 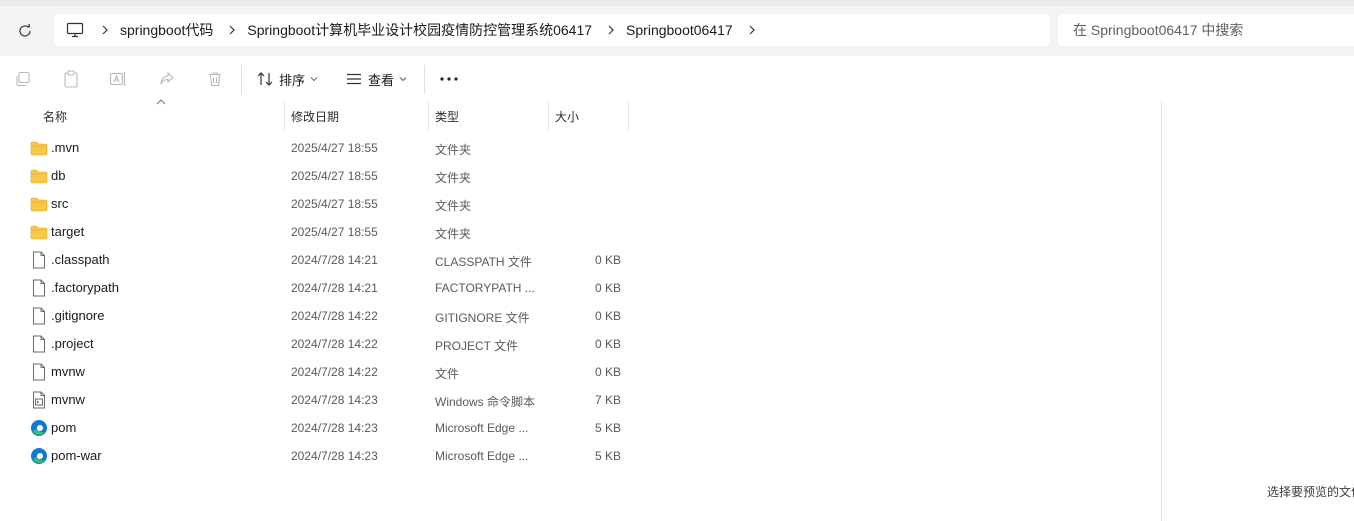 What do you see at coordinates (1257, 311) in the screenshot?
I see `preview-pane: 选择要预览的文件` at bounding box center [1257, 311].